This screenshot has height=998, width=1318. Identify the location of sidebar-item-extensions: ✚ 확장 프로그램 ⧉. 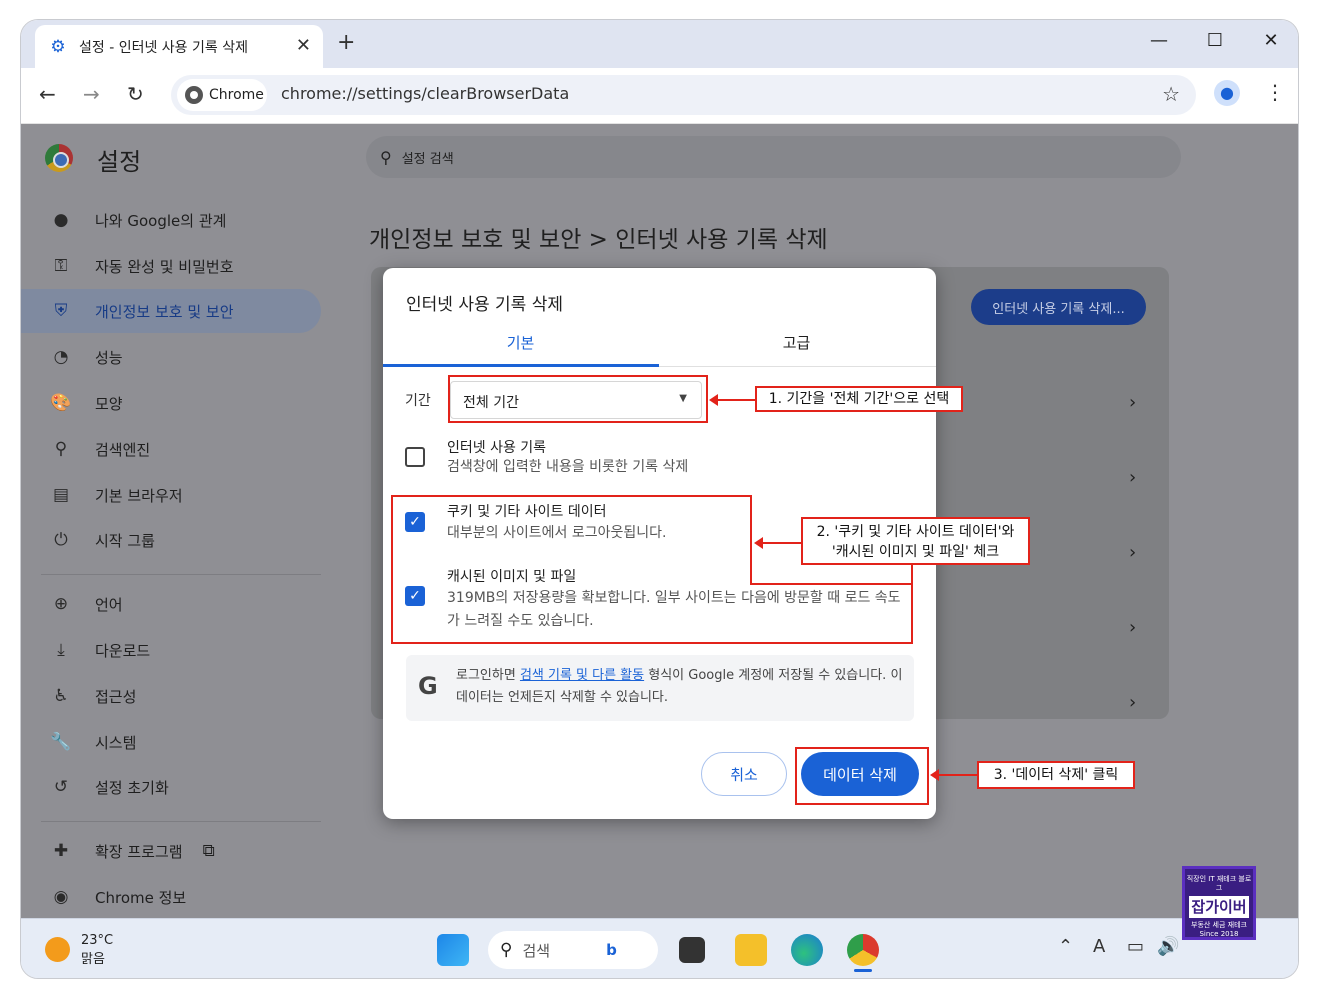
(171, 851).